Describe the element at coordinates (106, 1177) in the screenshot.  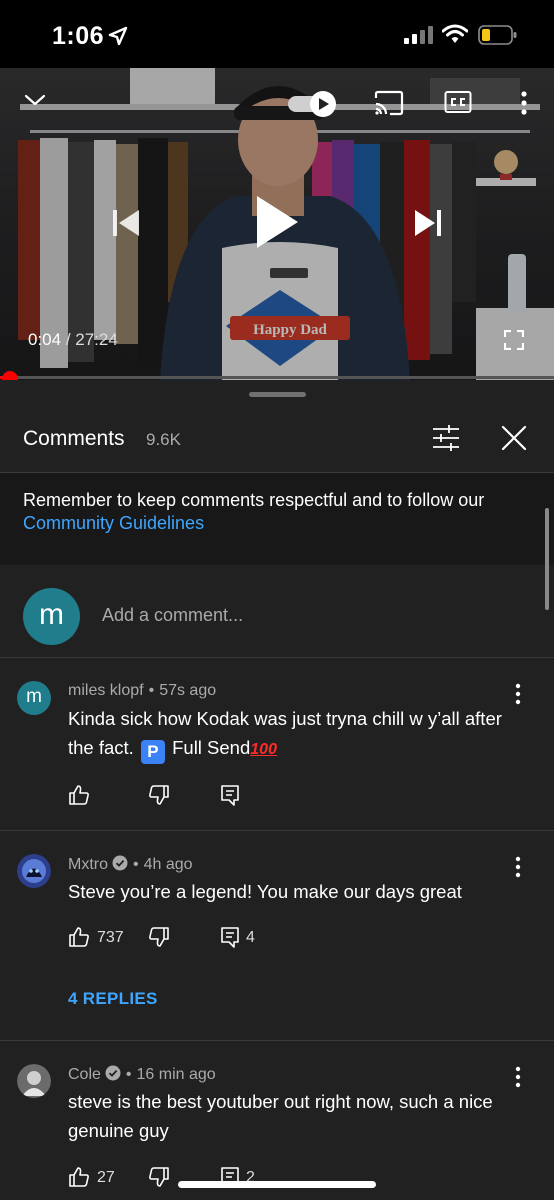
I see `like-count: 27` at that location.